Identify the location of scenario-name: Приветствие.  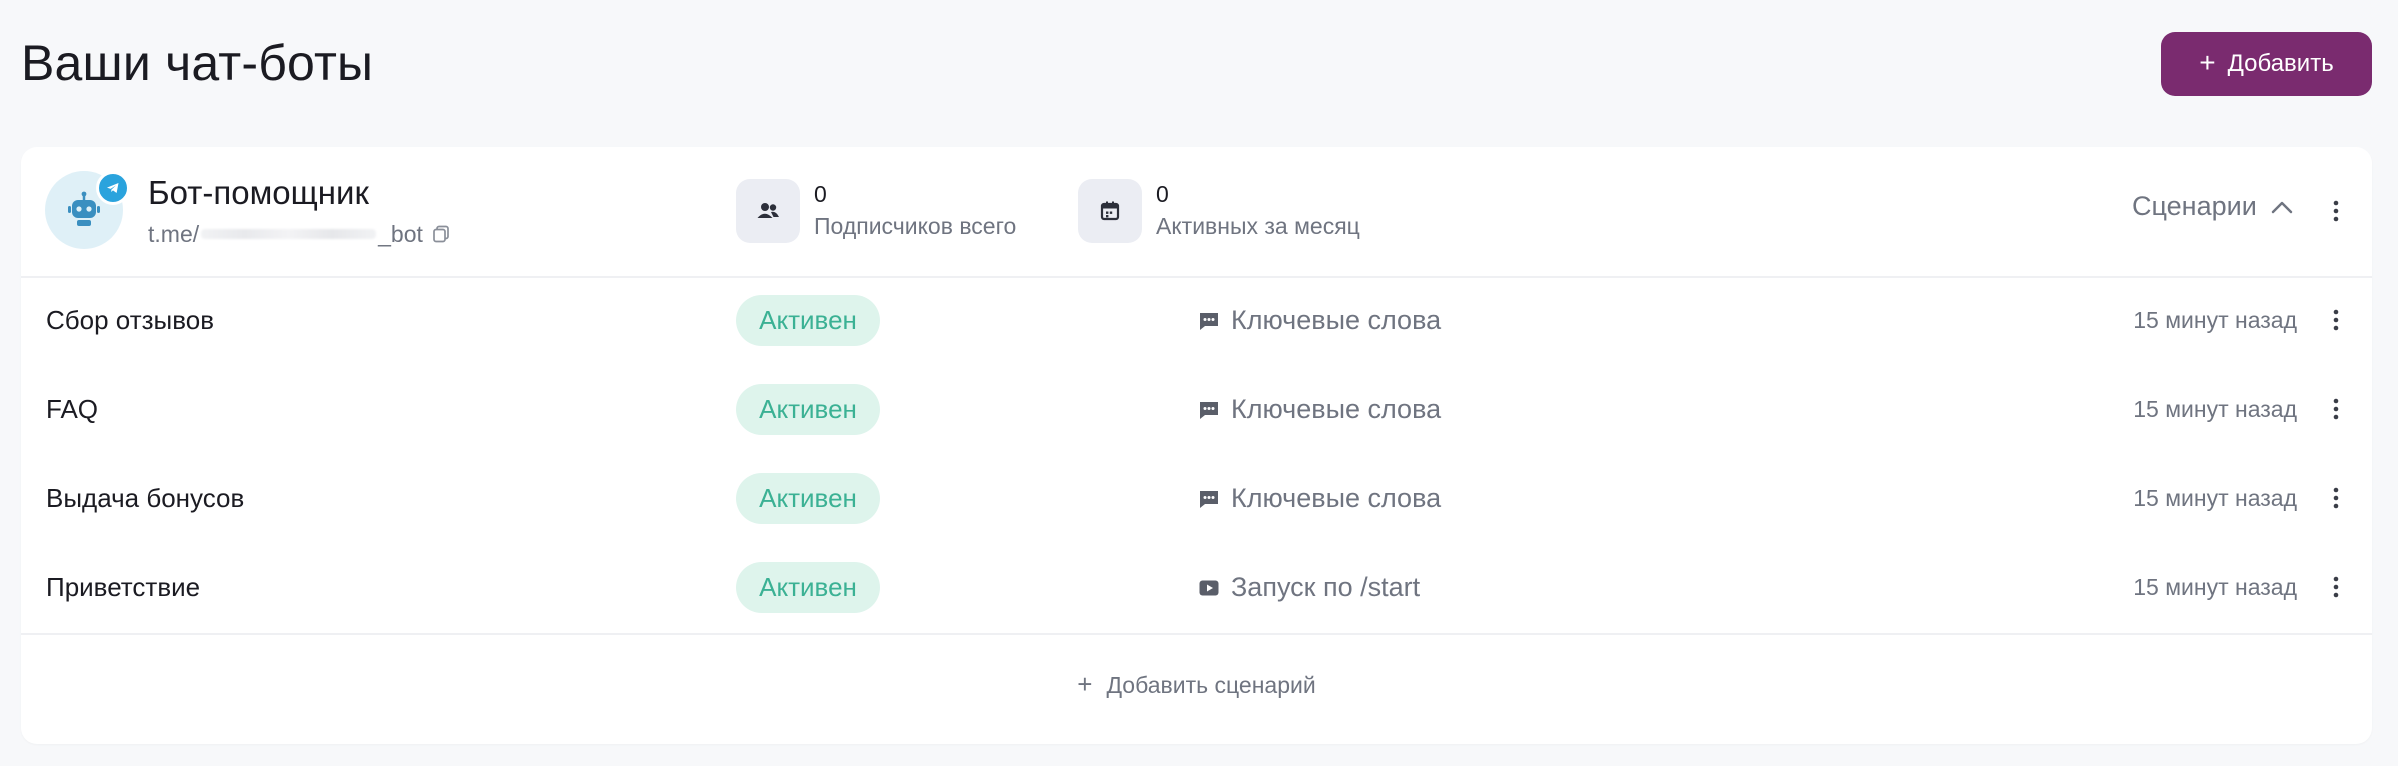
(123, 587).